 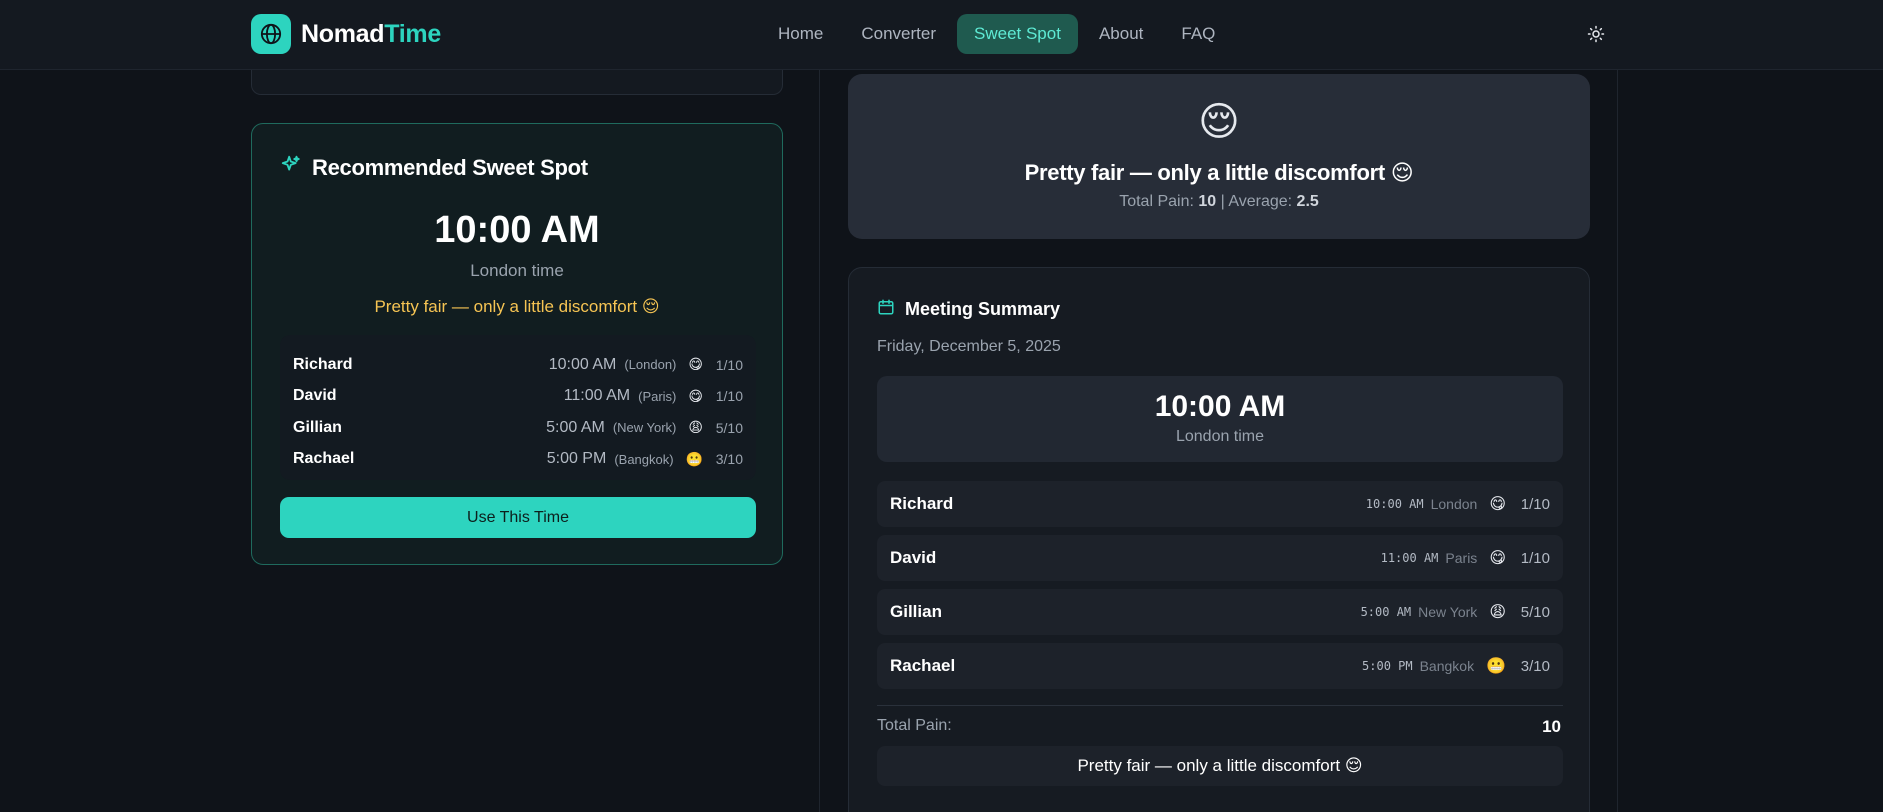 I want to click on sun-icon, so click(x=1596, y=34).